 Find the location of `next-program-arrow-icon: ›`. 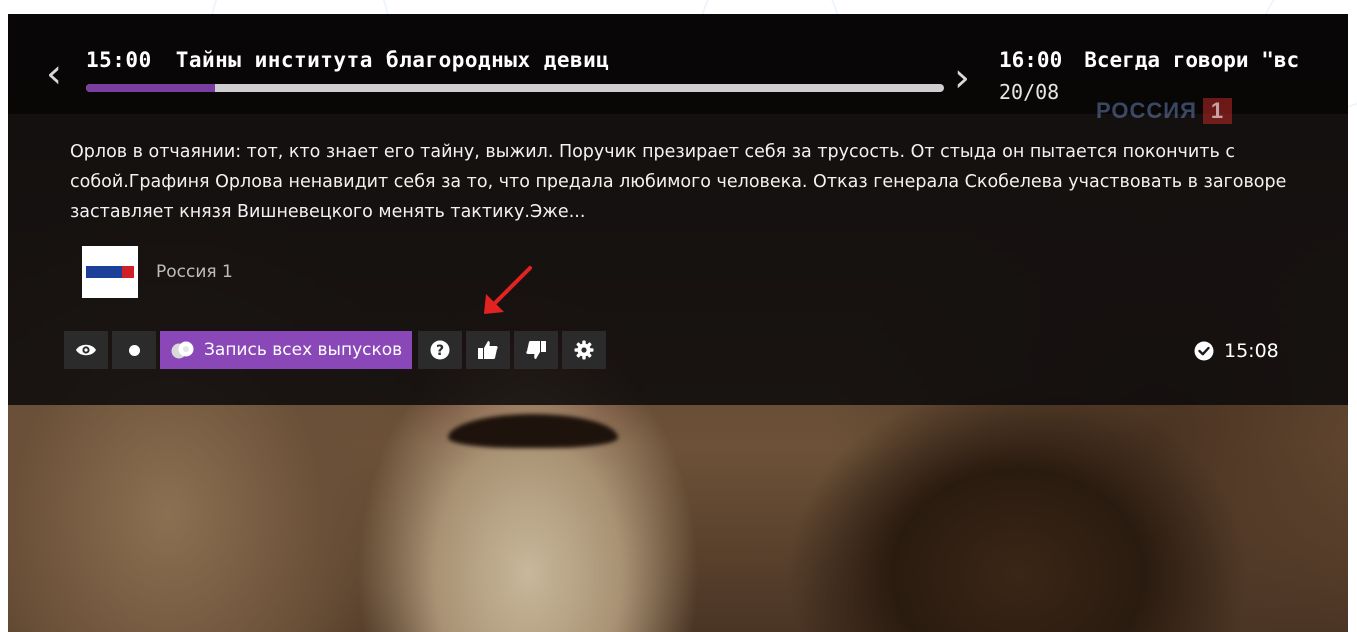

next-program-arrow-icon: › is located at coordinates (962, 78).